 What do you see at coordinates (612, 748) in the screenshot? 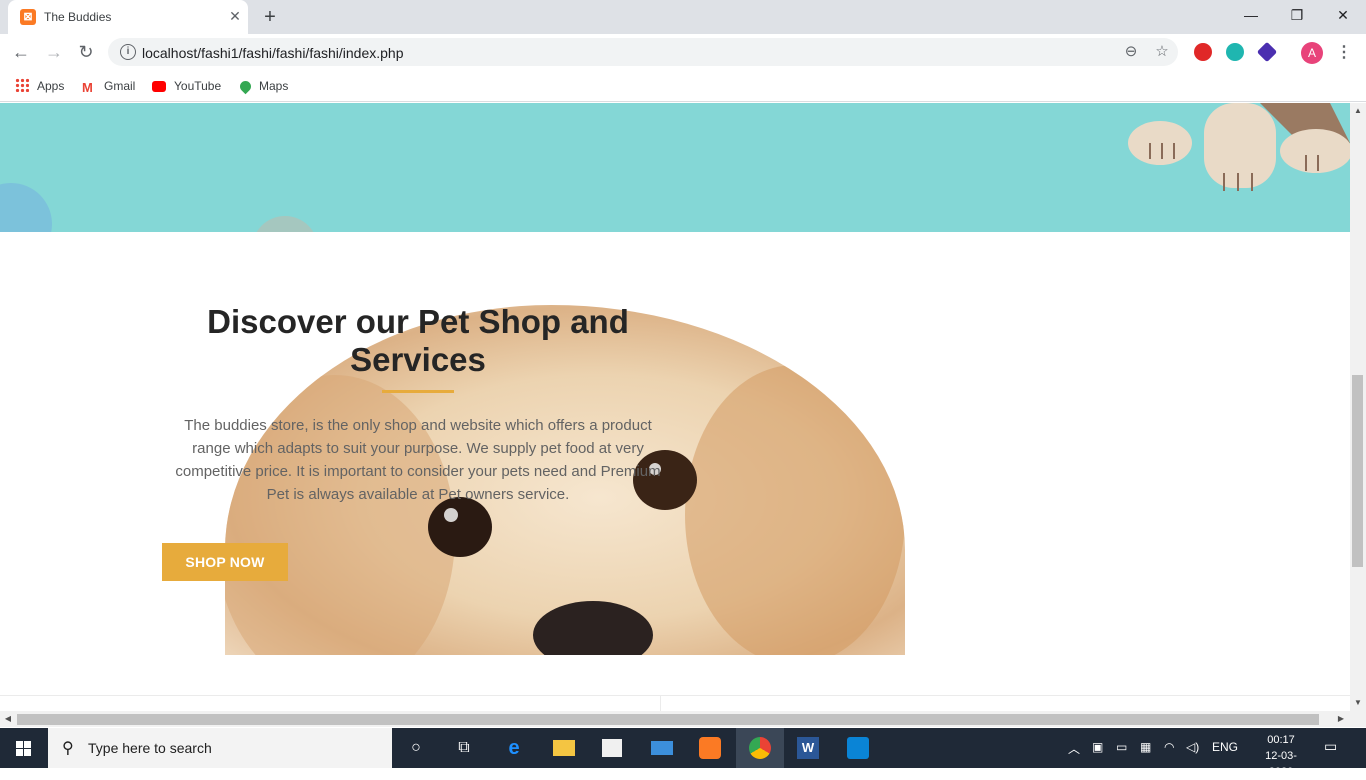
I see `store-icon` at bounding box center [612, 748].